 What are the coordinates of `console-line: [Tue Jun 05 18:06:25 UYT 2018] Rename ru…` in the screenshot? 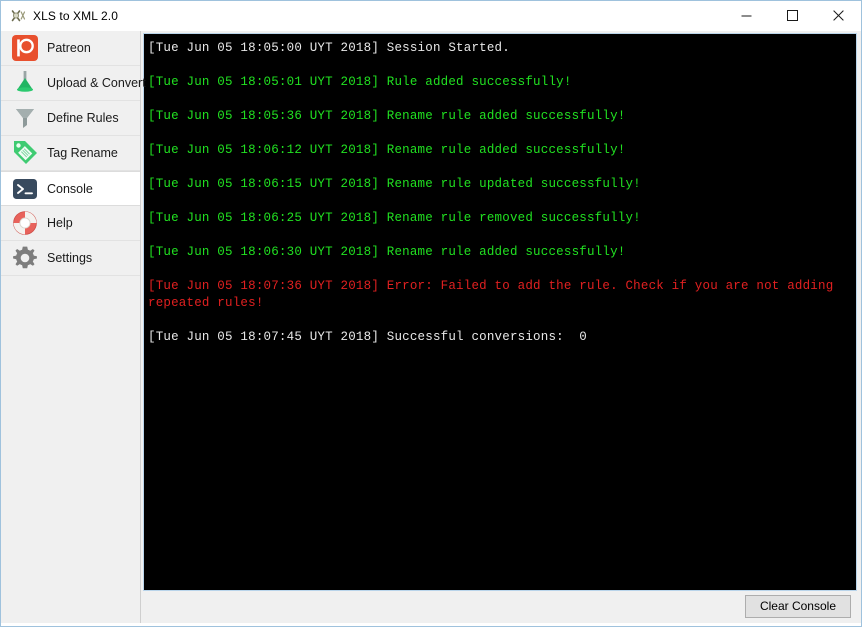 It's located at (394, 218).